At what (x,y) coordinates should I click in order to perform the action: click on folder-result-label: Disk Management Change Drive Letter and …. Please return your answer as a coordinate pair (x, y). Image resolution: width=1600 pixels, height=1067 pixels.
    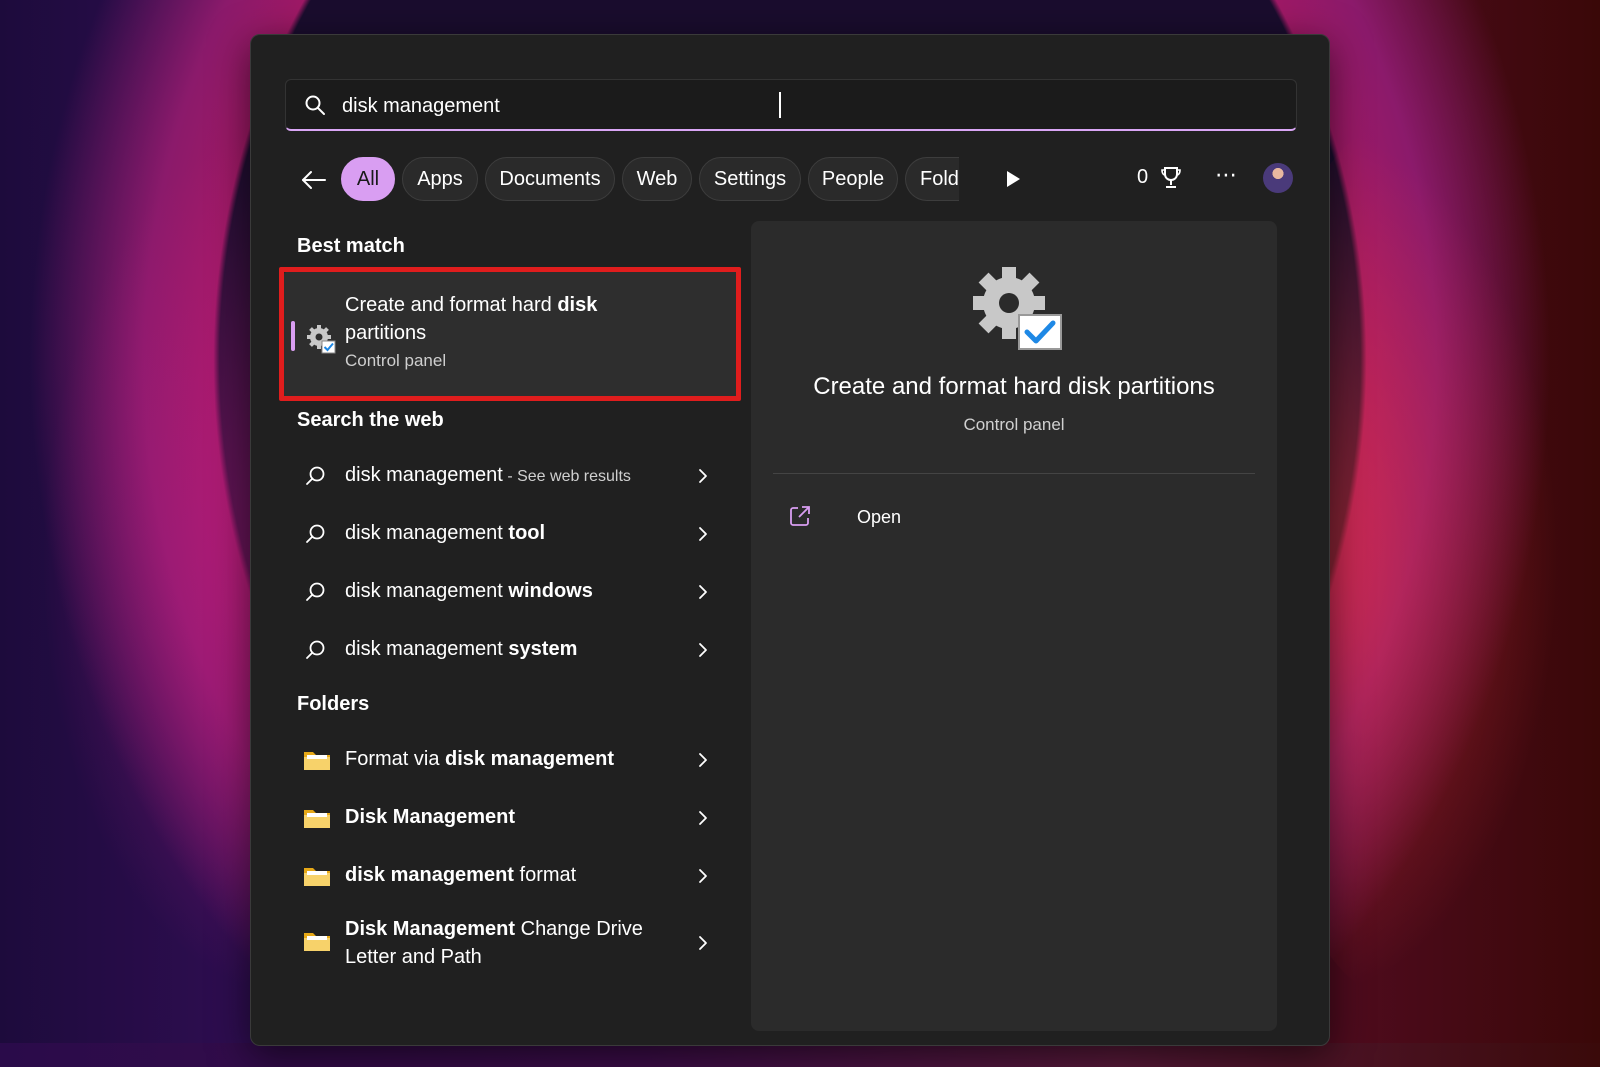
    Looking at the image, I should click on (494, 943).